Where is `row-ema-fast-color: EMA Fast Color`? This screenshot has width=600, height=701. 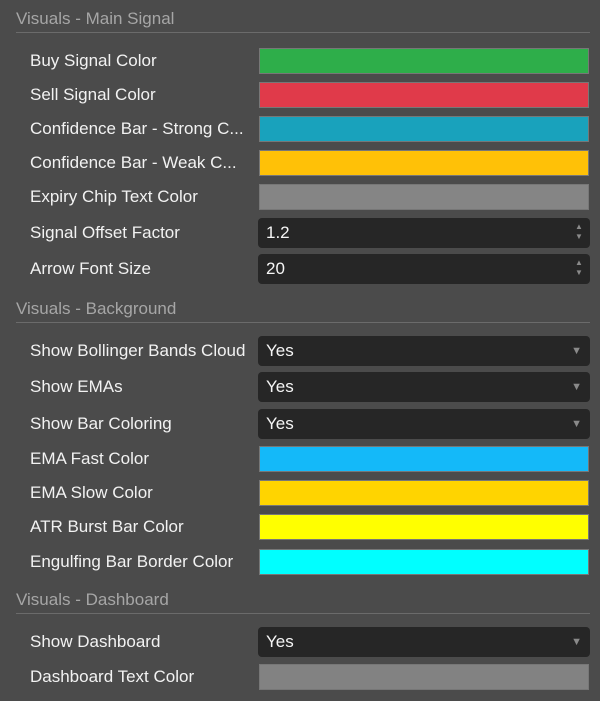
row-ema-fast-color: EMA Fast Color is located at coordinates (300, 459).